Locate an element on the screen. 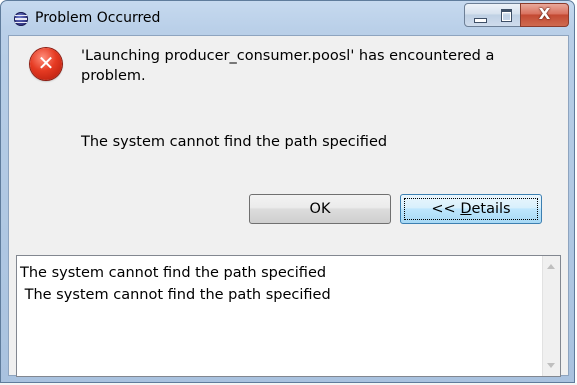 The width and height of the screenshot is (577, 385). eclipse-app-icon is located at coordinates (21, 19).